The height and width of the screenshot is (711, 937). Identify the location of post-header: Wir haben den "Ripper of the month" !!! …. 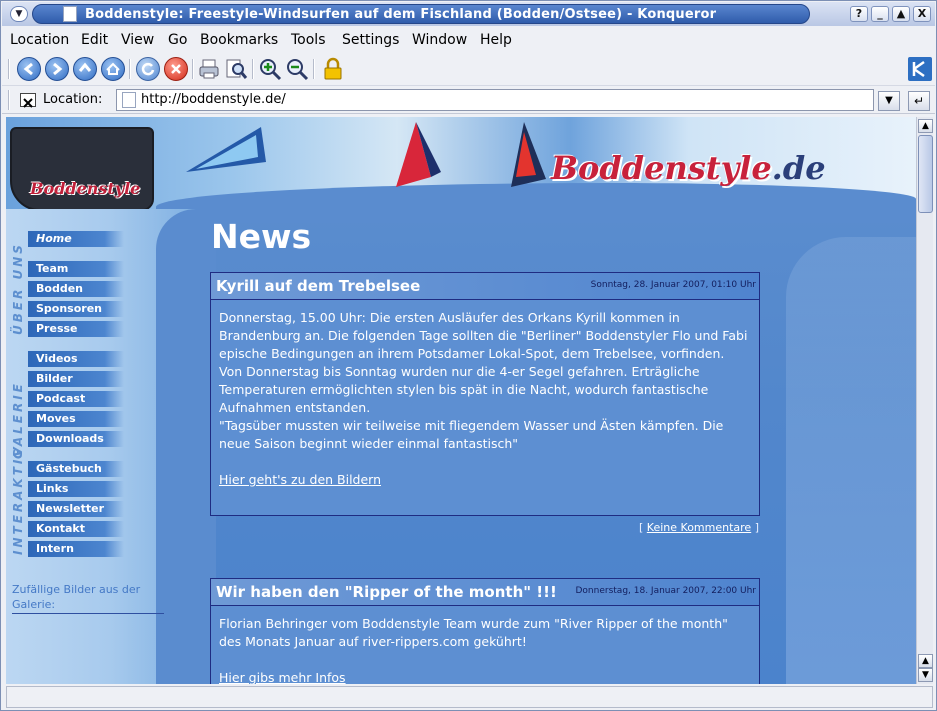
(485, 592).